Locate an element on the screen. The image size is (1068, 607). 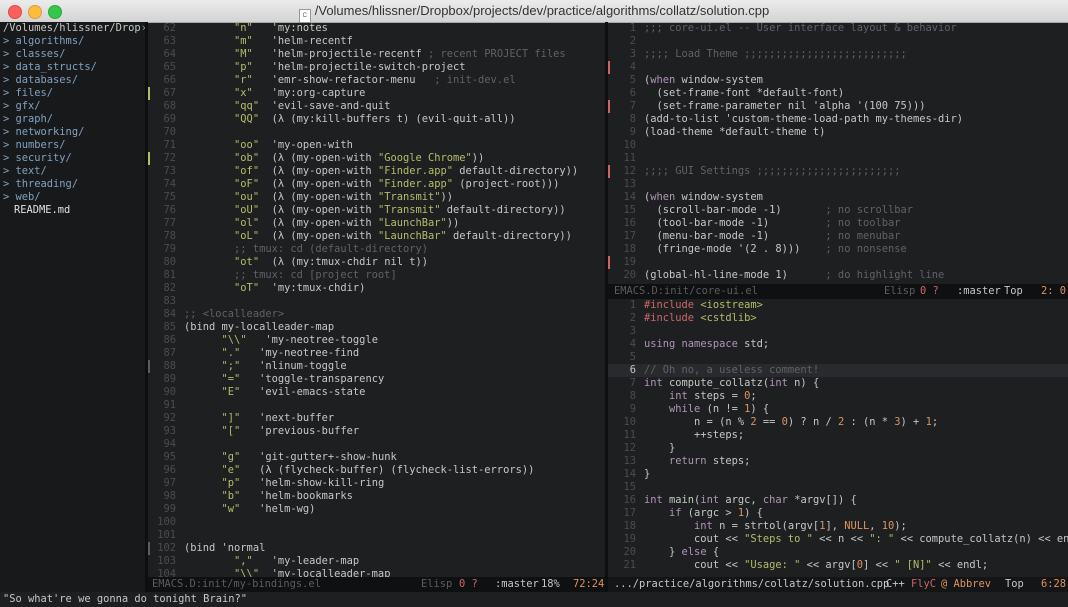
code-line: 63 "m" 'helm-recentf is located at coordinates (376, 41).